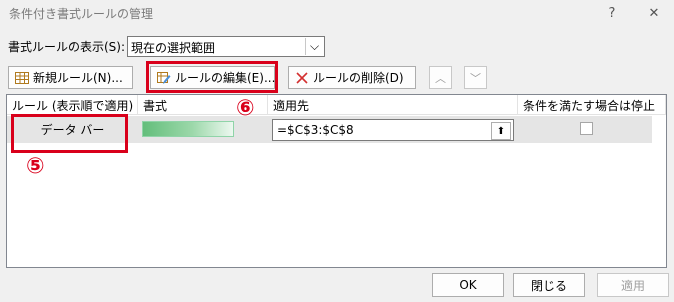  I want to click on chevron-up-icon: ︿, so click(440, 78).